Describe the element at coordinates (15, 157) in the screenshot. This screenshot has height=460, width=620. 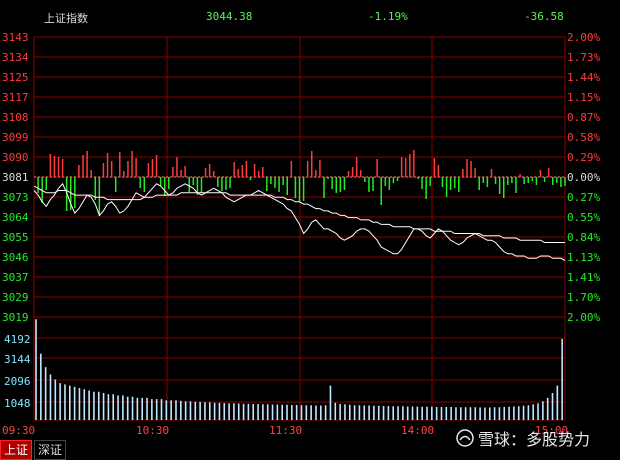
I see `price-tick-label: 3090` at that location.